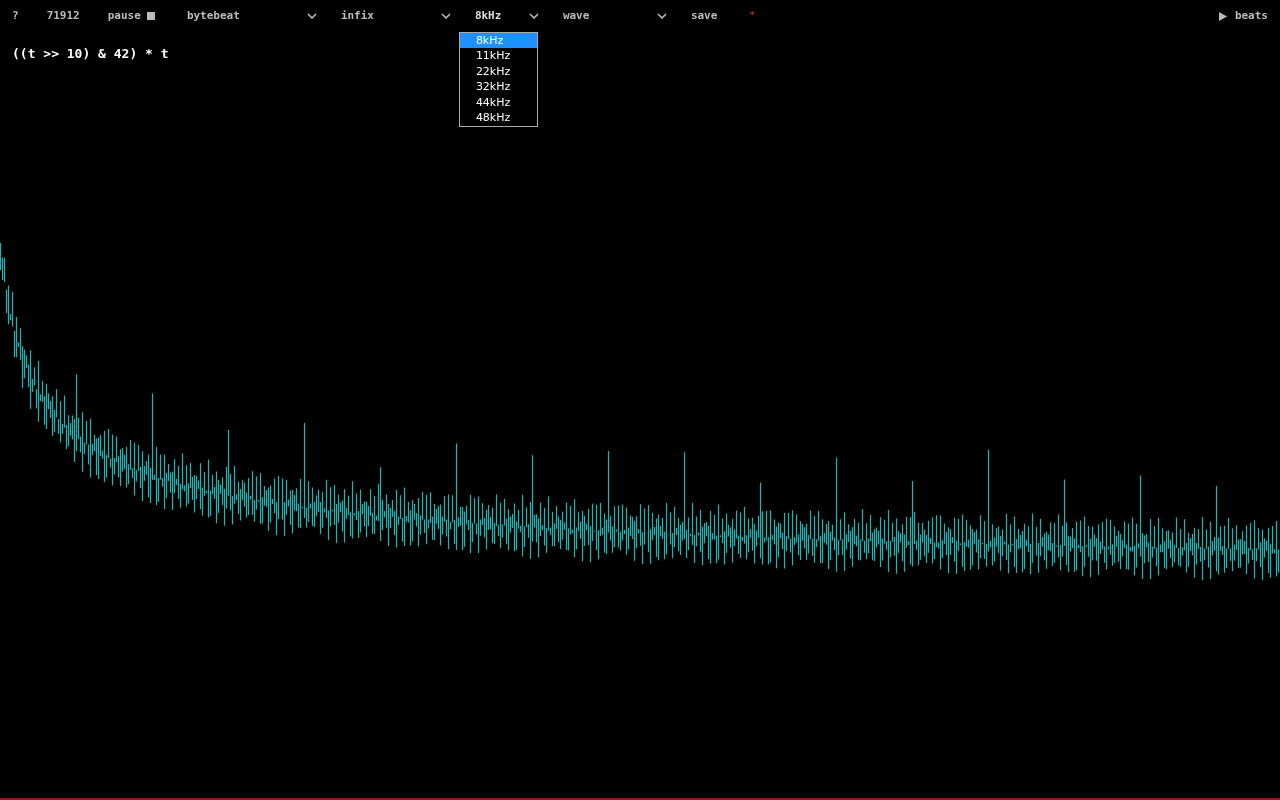 The width and height of the screenshot is (1280, 800). I want to click on select-field: infix, so click(395, 16).